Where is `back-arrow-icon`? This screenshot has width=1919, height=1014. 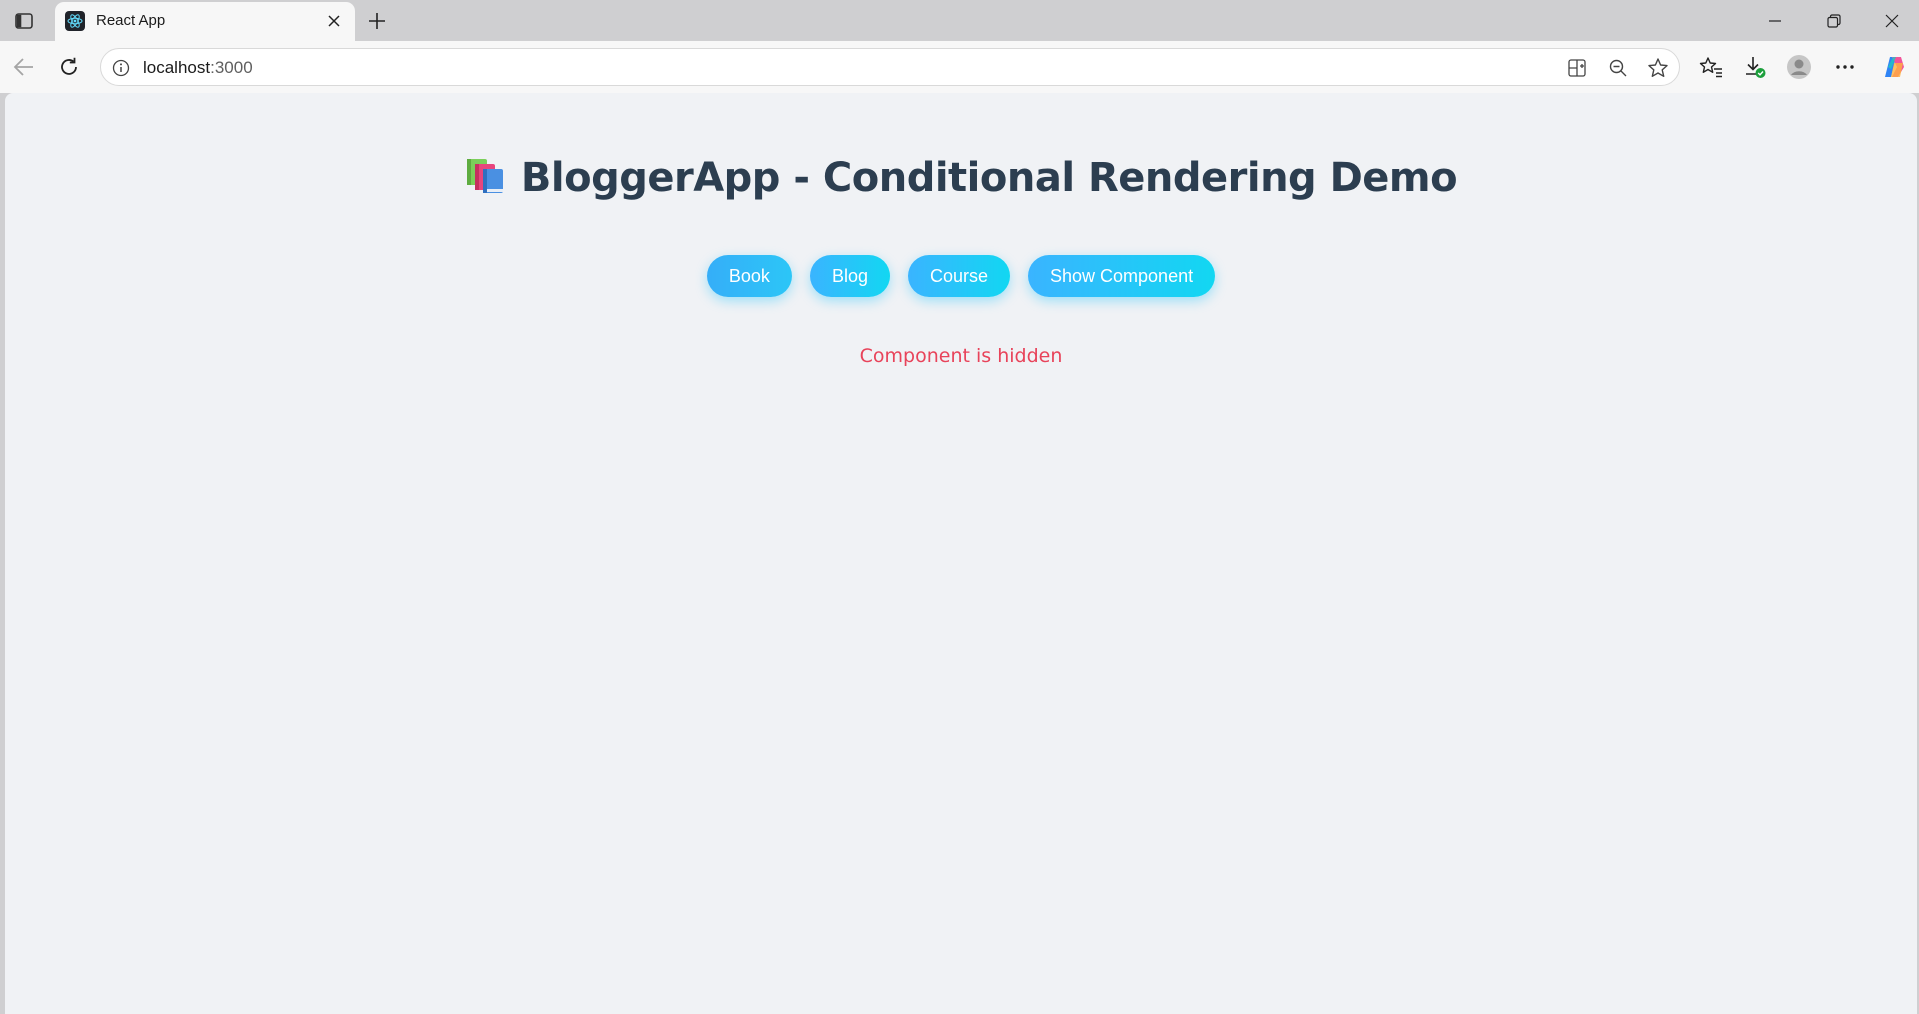
back-arrow-icon is located at coordinates (24, 67).